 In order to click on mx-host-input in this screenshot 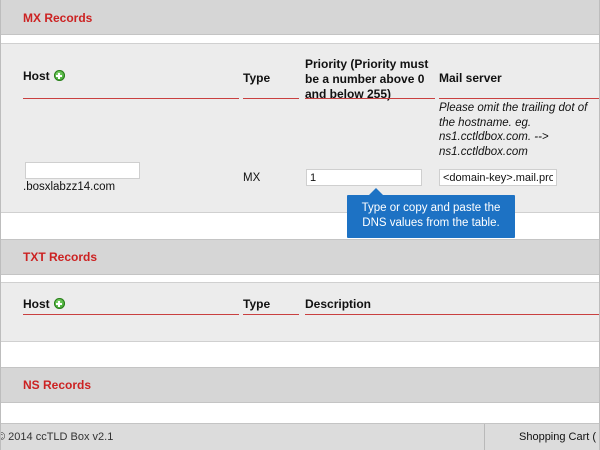, I will do `click(82, 170)`.